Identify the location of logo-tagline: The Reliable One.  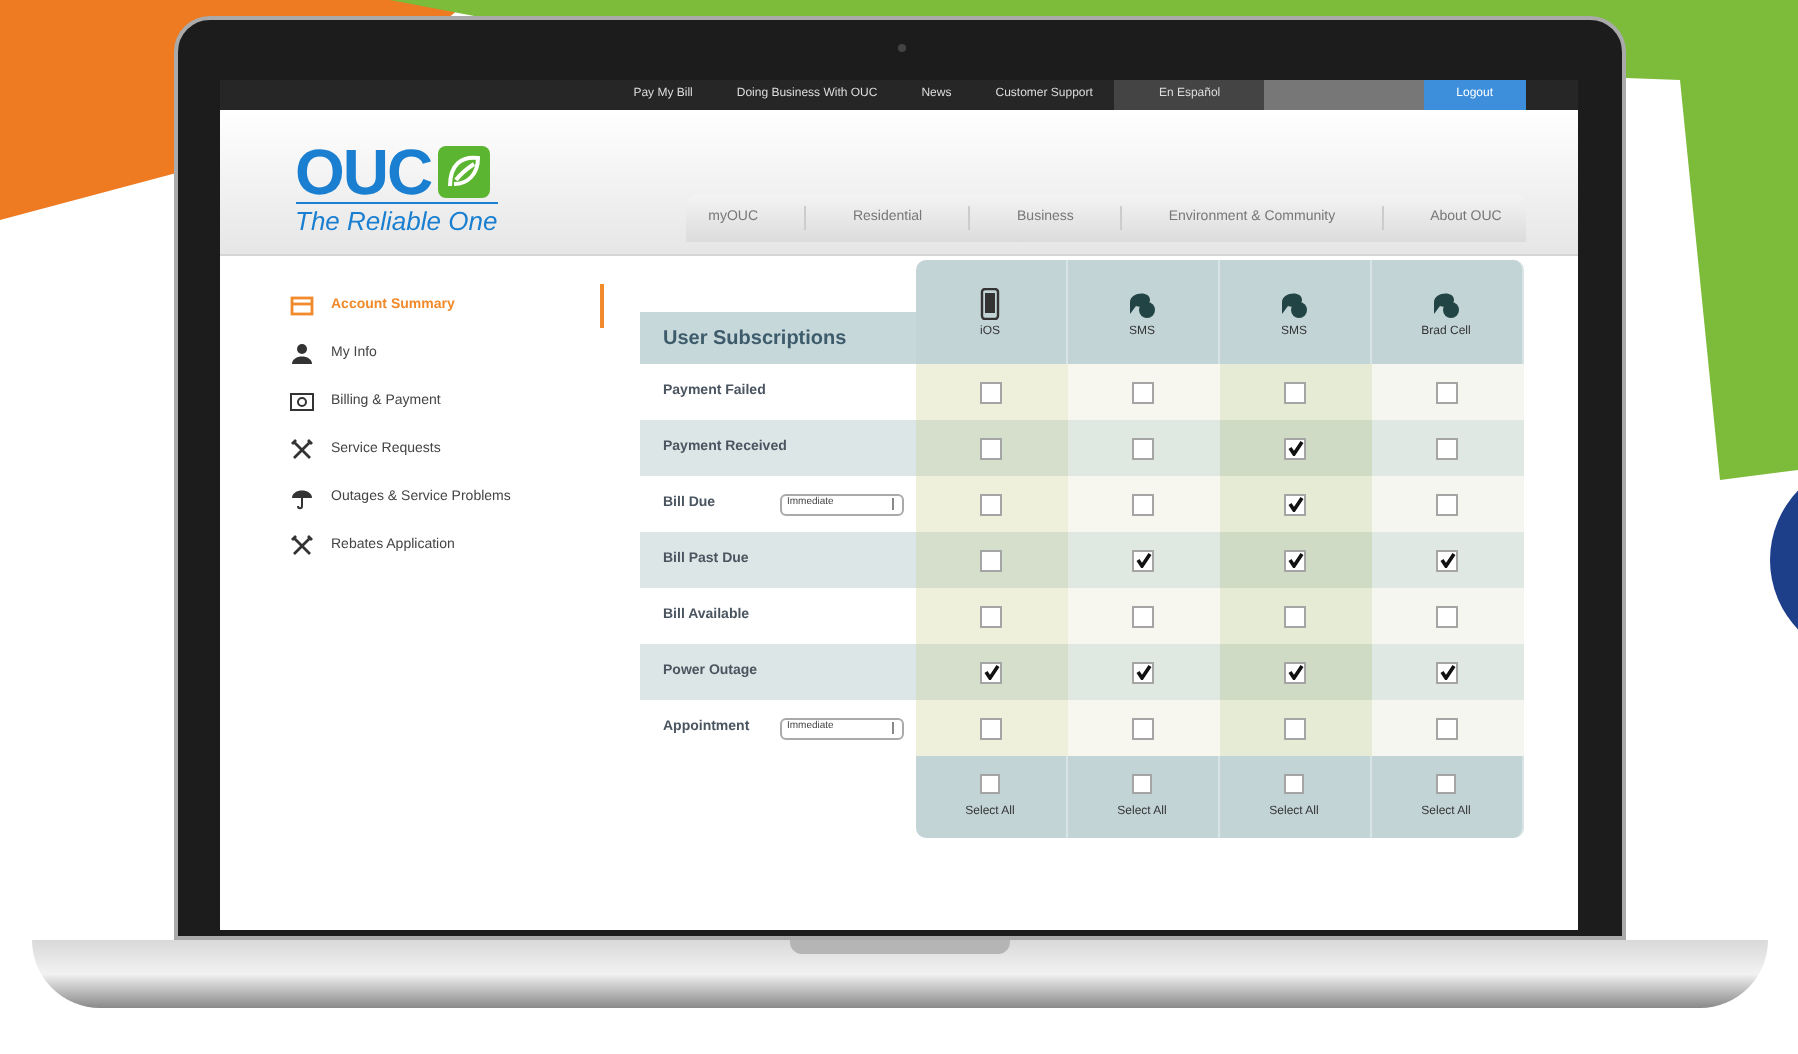
(396, 221).